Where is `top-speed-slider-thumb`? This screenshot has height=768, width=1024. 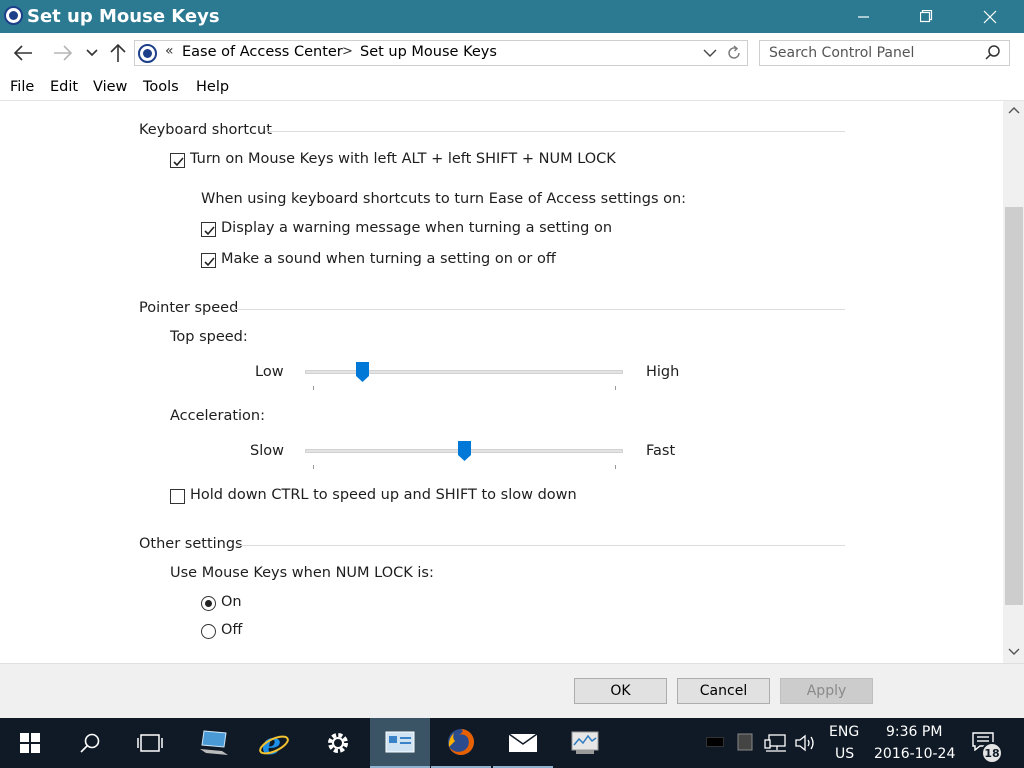 top-speed-slider-thumb is located at coordinates (362, 372).